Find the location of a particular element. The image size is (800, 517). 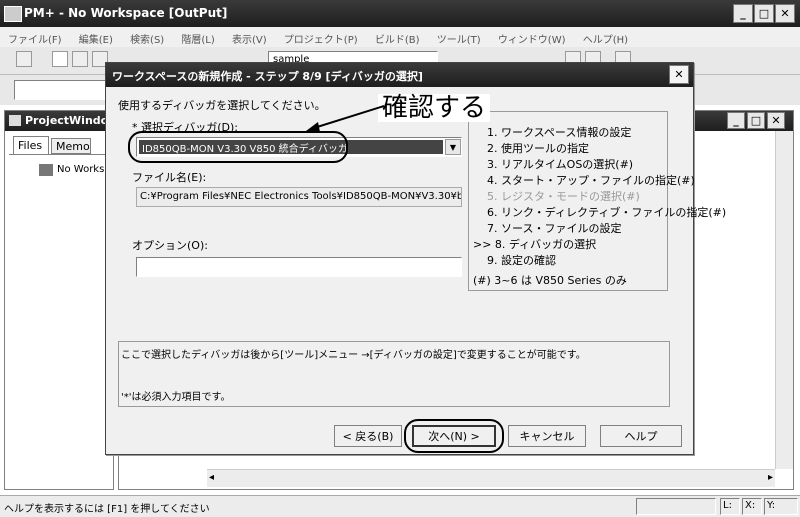

tree-view: No Workspa is located at coordinates (63, 319).